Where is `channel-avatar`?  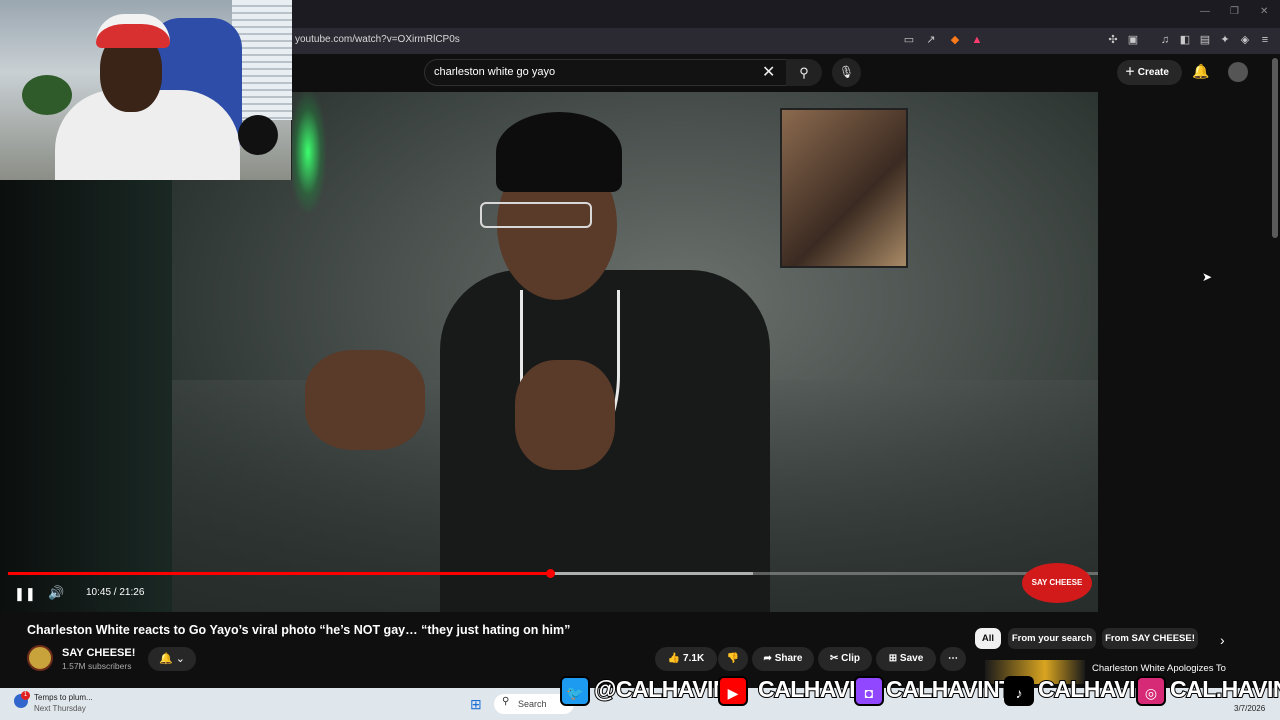 channel-avatar is located at coordinates (40, 658).